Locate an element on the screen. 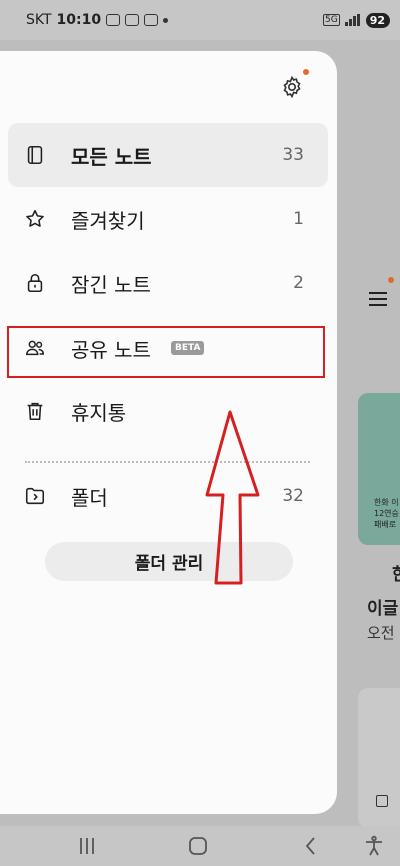 Image resolution: width=400 pixels, height=866 pixels. drawer-item-label: 폴더 is located at coordinates (89, 497).